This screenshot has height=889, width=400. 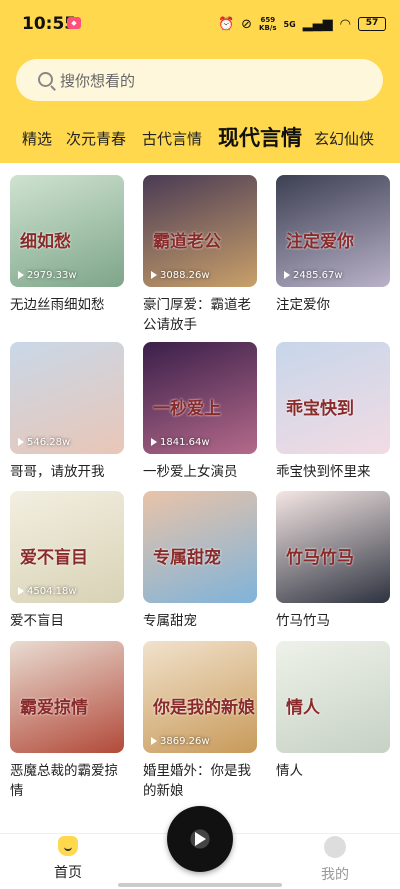 What do you see at coordinates (54, 558) in the screenshot?
I see `cover-title-art: 爱不盲目` at bounding box center [54, 558].